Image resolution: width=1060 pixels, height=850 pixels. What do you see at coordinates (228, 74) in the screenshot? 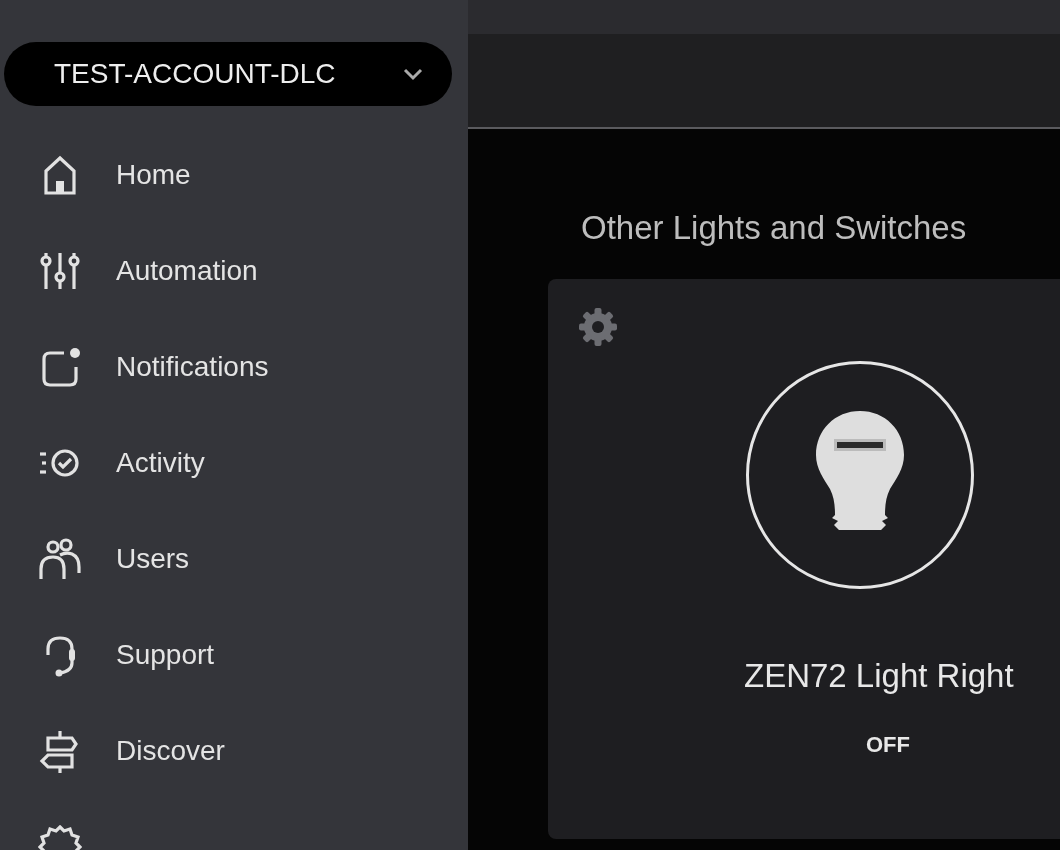
I see `account-dropdown: TEST-ACCOUNT-DLC` at bounding box center [228, 74].